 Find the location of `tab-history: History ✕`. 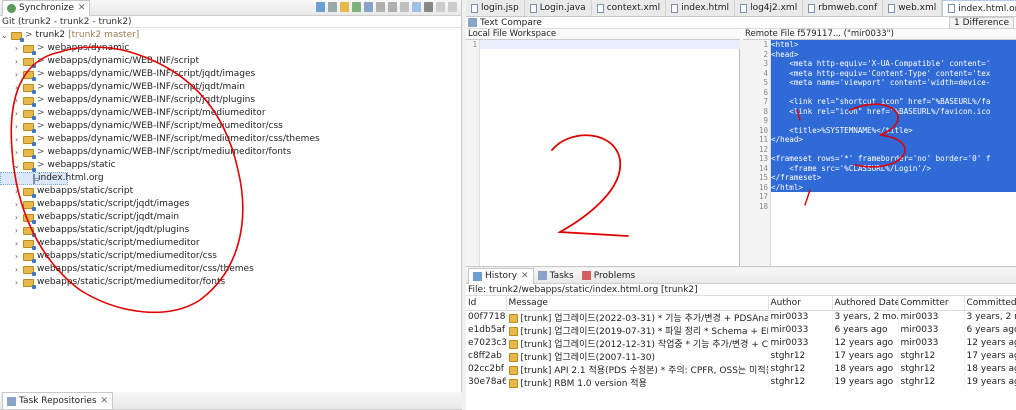

tab-history: History ✕ is located at coordinates (501, 276).